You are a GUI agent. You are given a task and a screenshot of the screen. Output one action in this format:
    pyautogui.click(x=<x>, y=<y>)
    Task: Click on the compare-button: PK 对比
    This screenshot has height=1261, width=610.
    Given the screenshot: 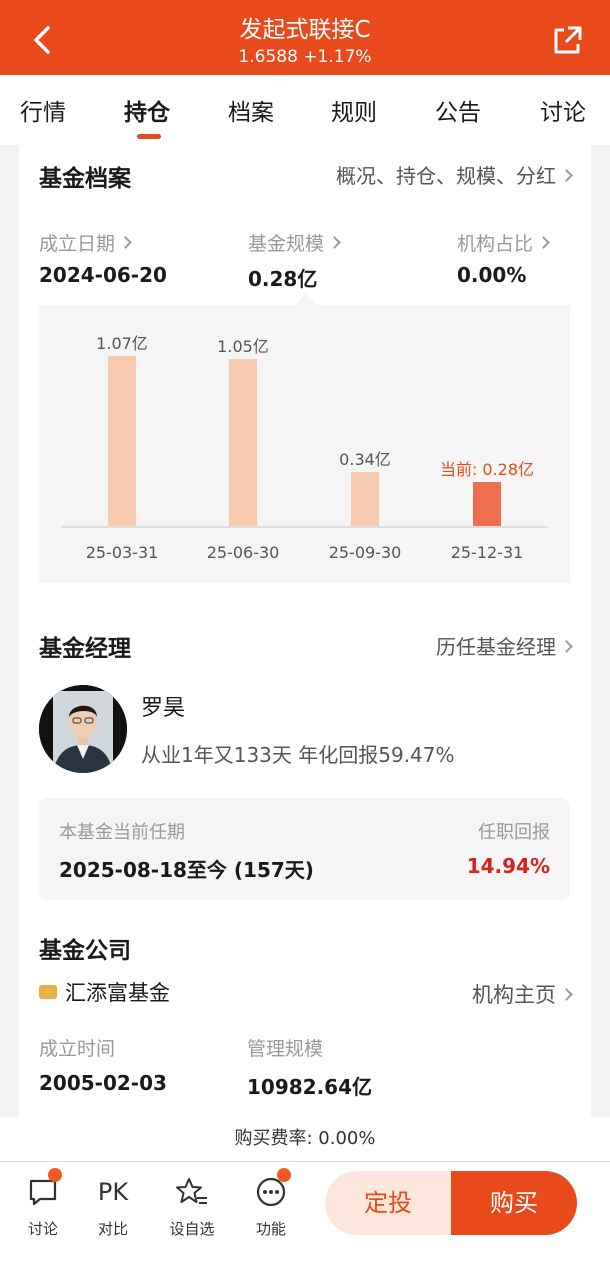 What is the action you would take?
    pyautogui.click(x=113, y=1206)
    